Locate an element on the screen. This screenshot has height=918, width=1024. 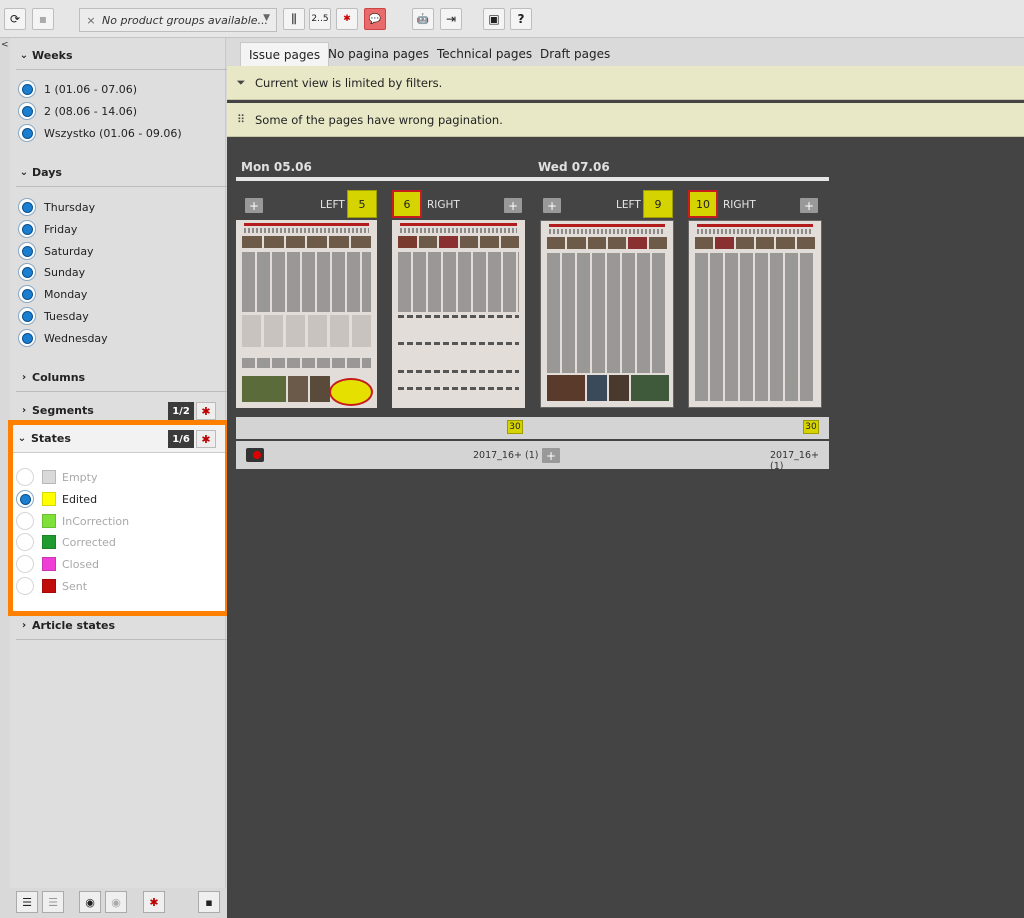
day-divider is located at coordinates (532, 179).